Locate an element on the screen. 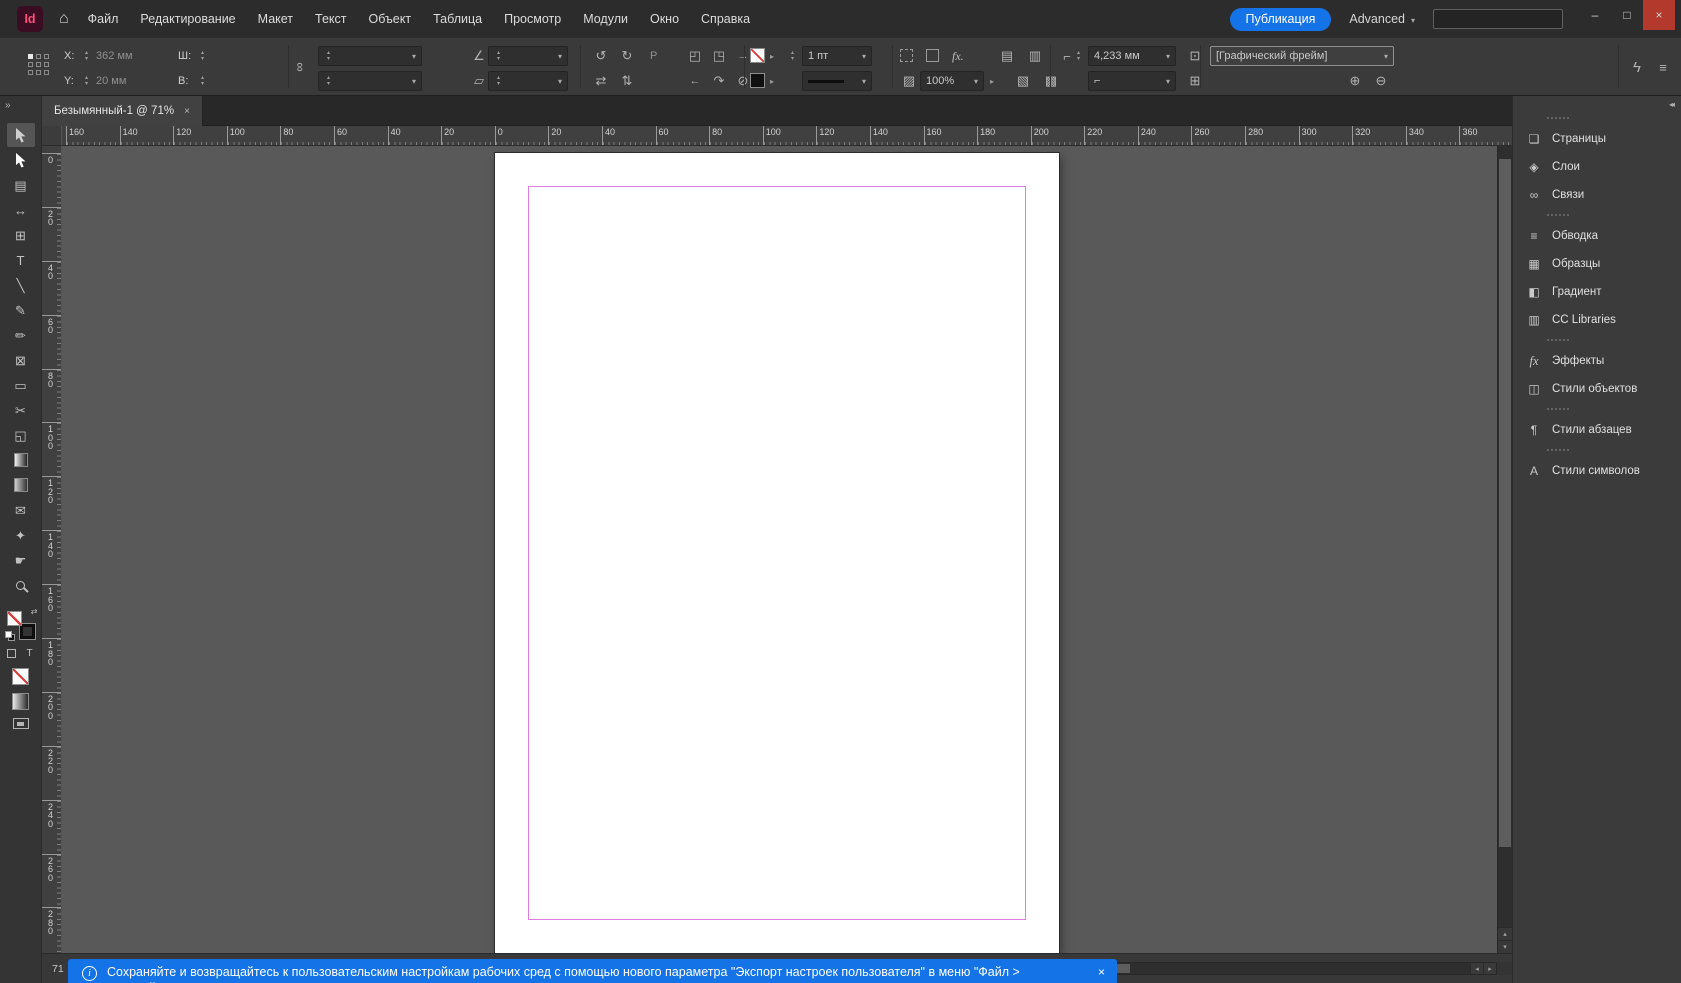 This screenshot has height=983, width=1681. gradient-swatch-tool is located at coordinates (21, 460).